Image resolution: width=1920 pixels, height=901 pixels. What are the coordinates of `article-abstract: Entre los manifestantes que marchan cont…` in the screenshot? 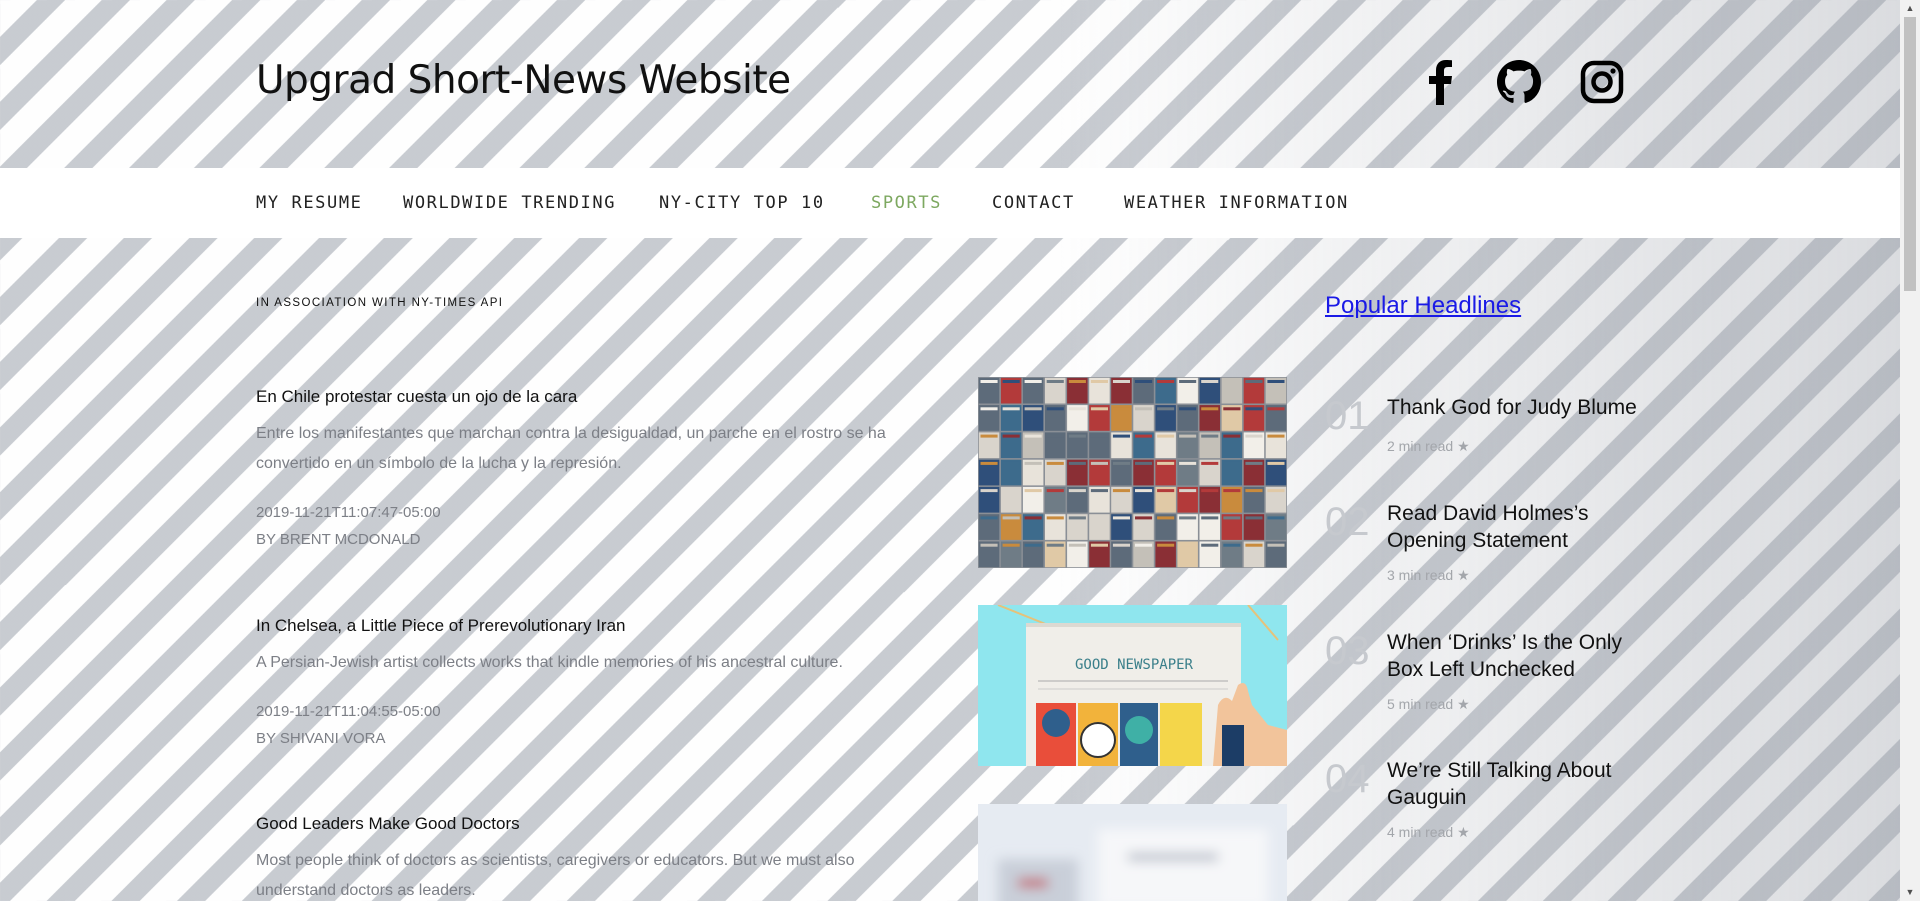 It's located at (571, 448).